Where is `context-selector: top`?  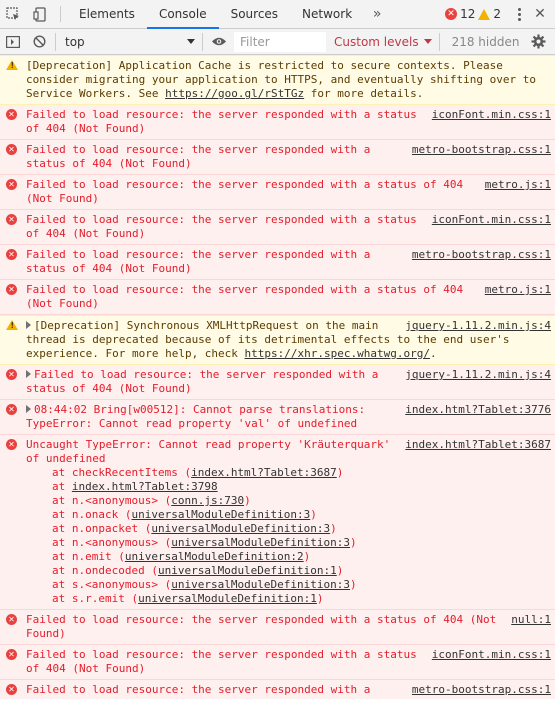
context-selector: top is located at coordinates (129, 42).